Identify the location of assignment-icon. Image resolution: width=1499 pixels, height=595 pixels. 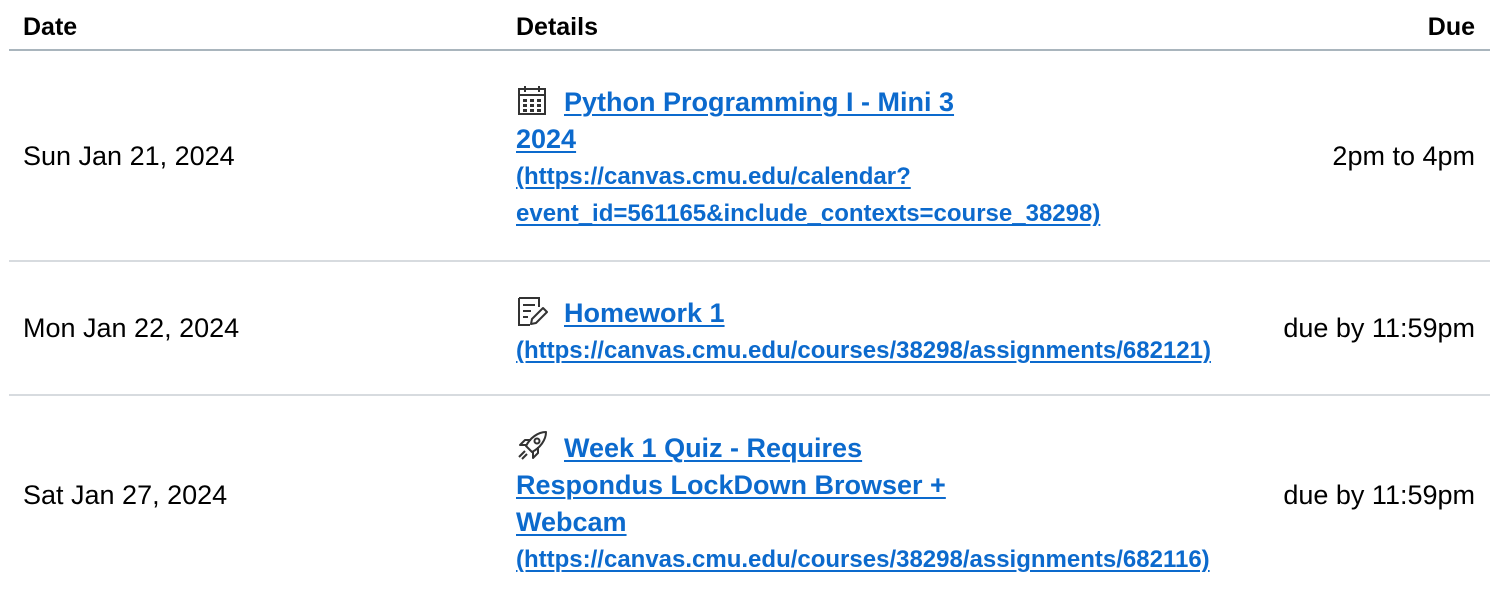
(532, 311).